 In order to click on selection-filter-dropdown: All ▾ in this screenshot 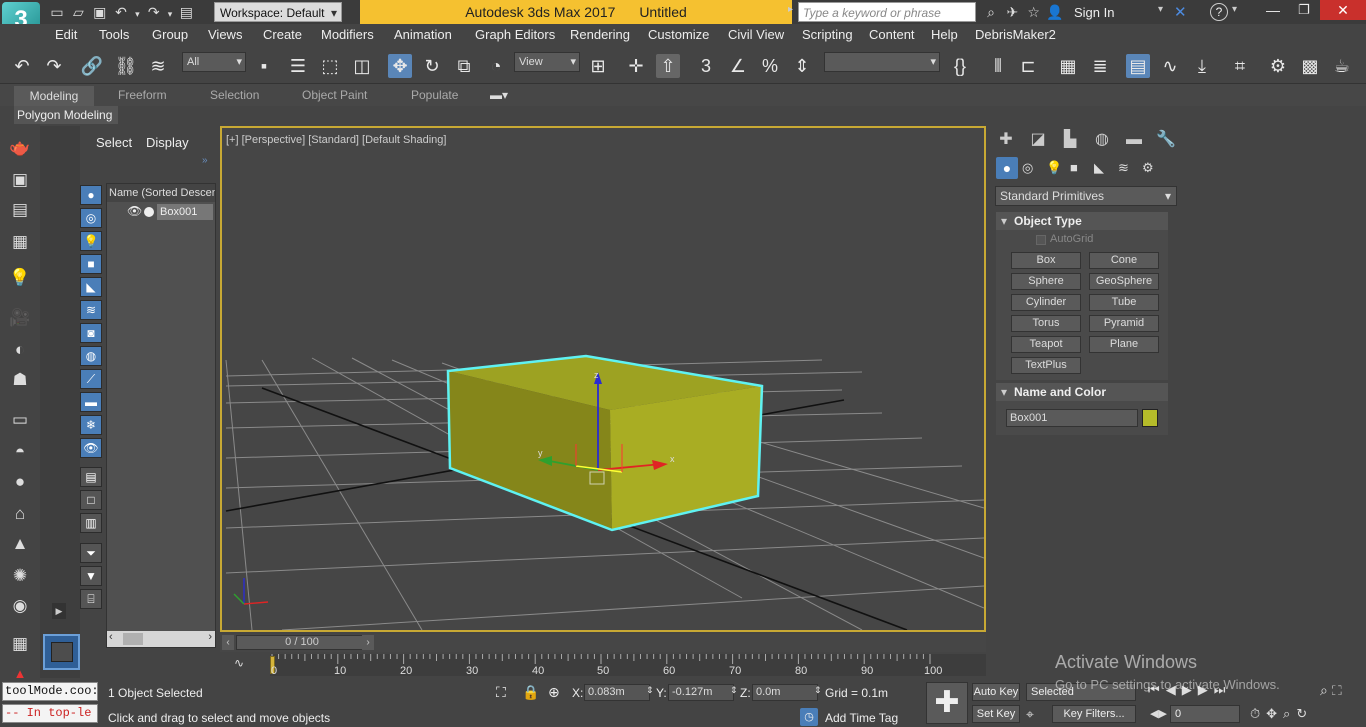, I will do `click(214, 62)`.